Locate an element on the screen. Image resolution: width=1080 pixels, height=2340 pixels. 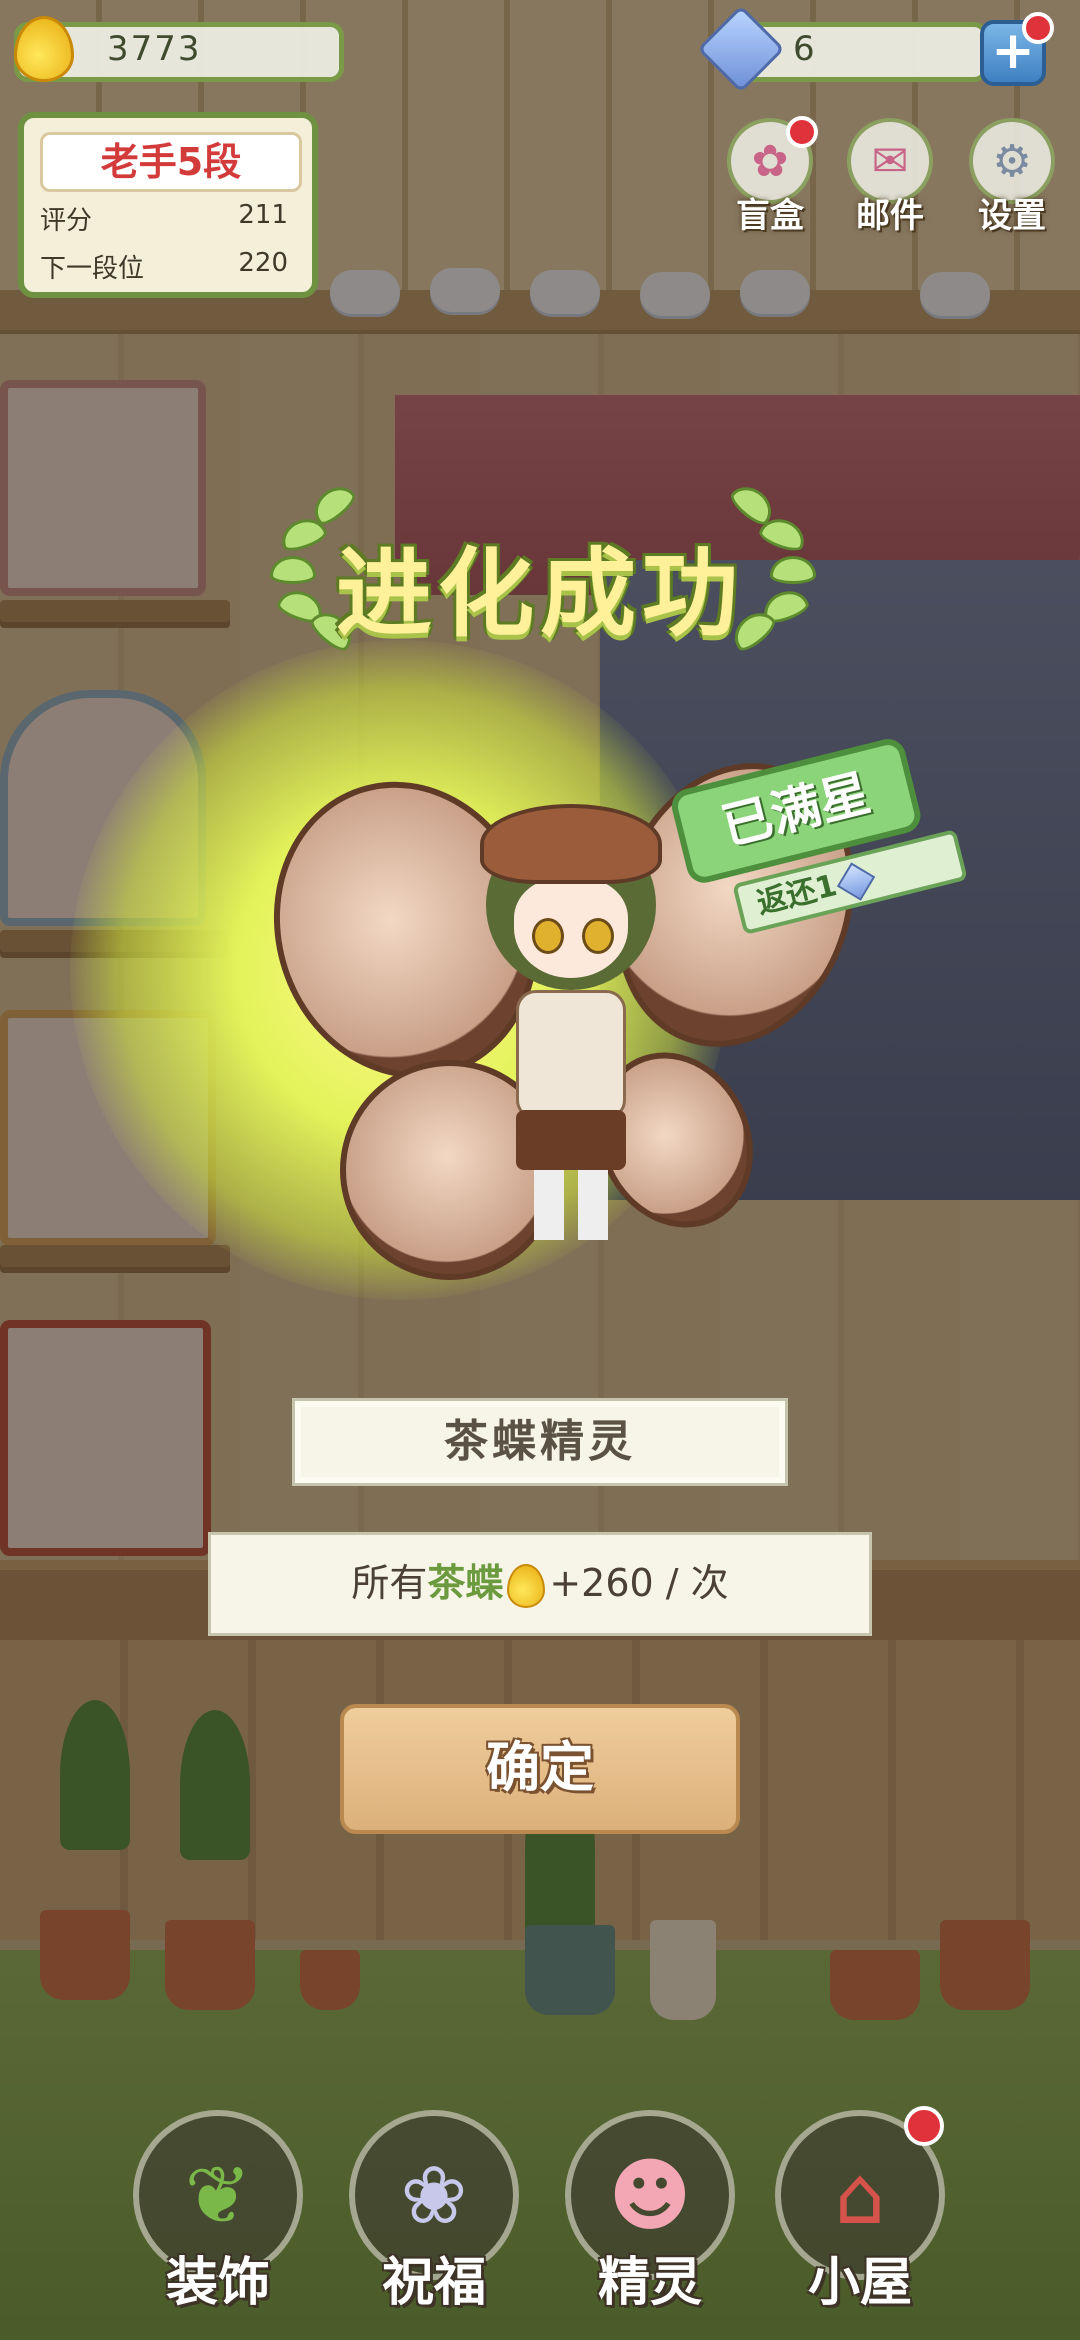
nav-house-label: 小屋 is located at coordinates (859, 2283).